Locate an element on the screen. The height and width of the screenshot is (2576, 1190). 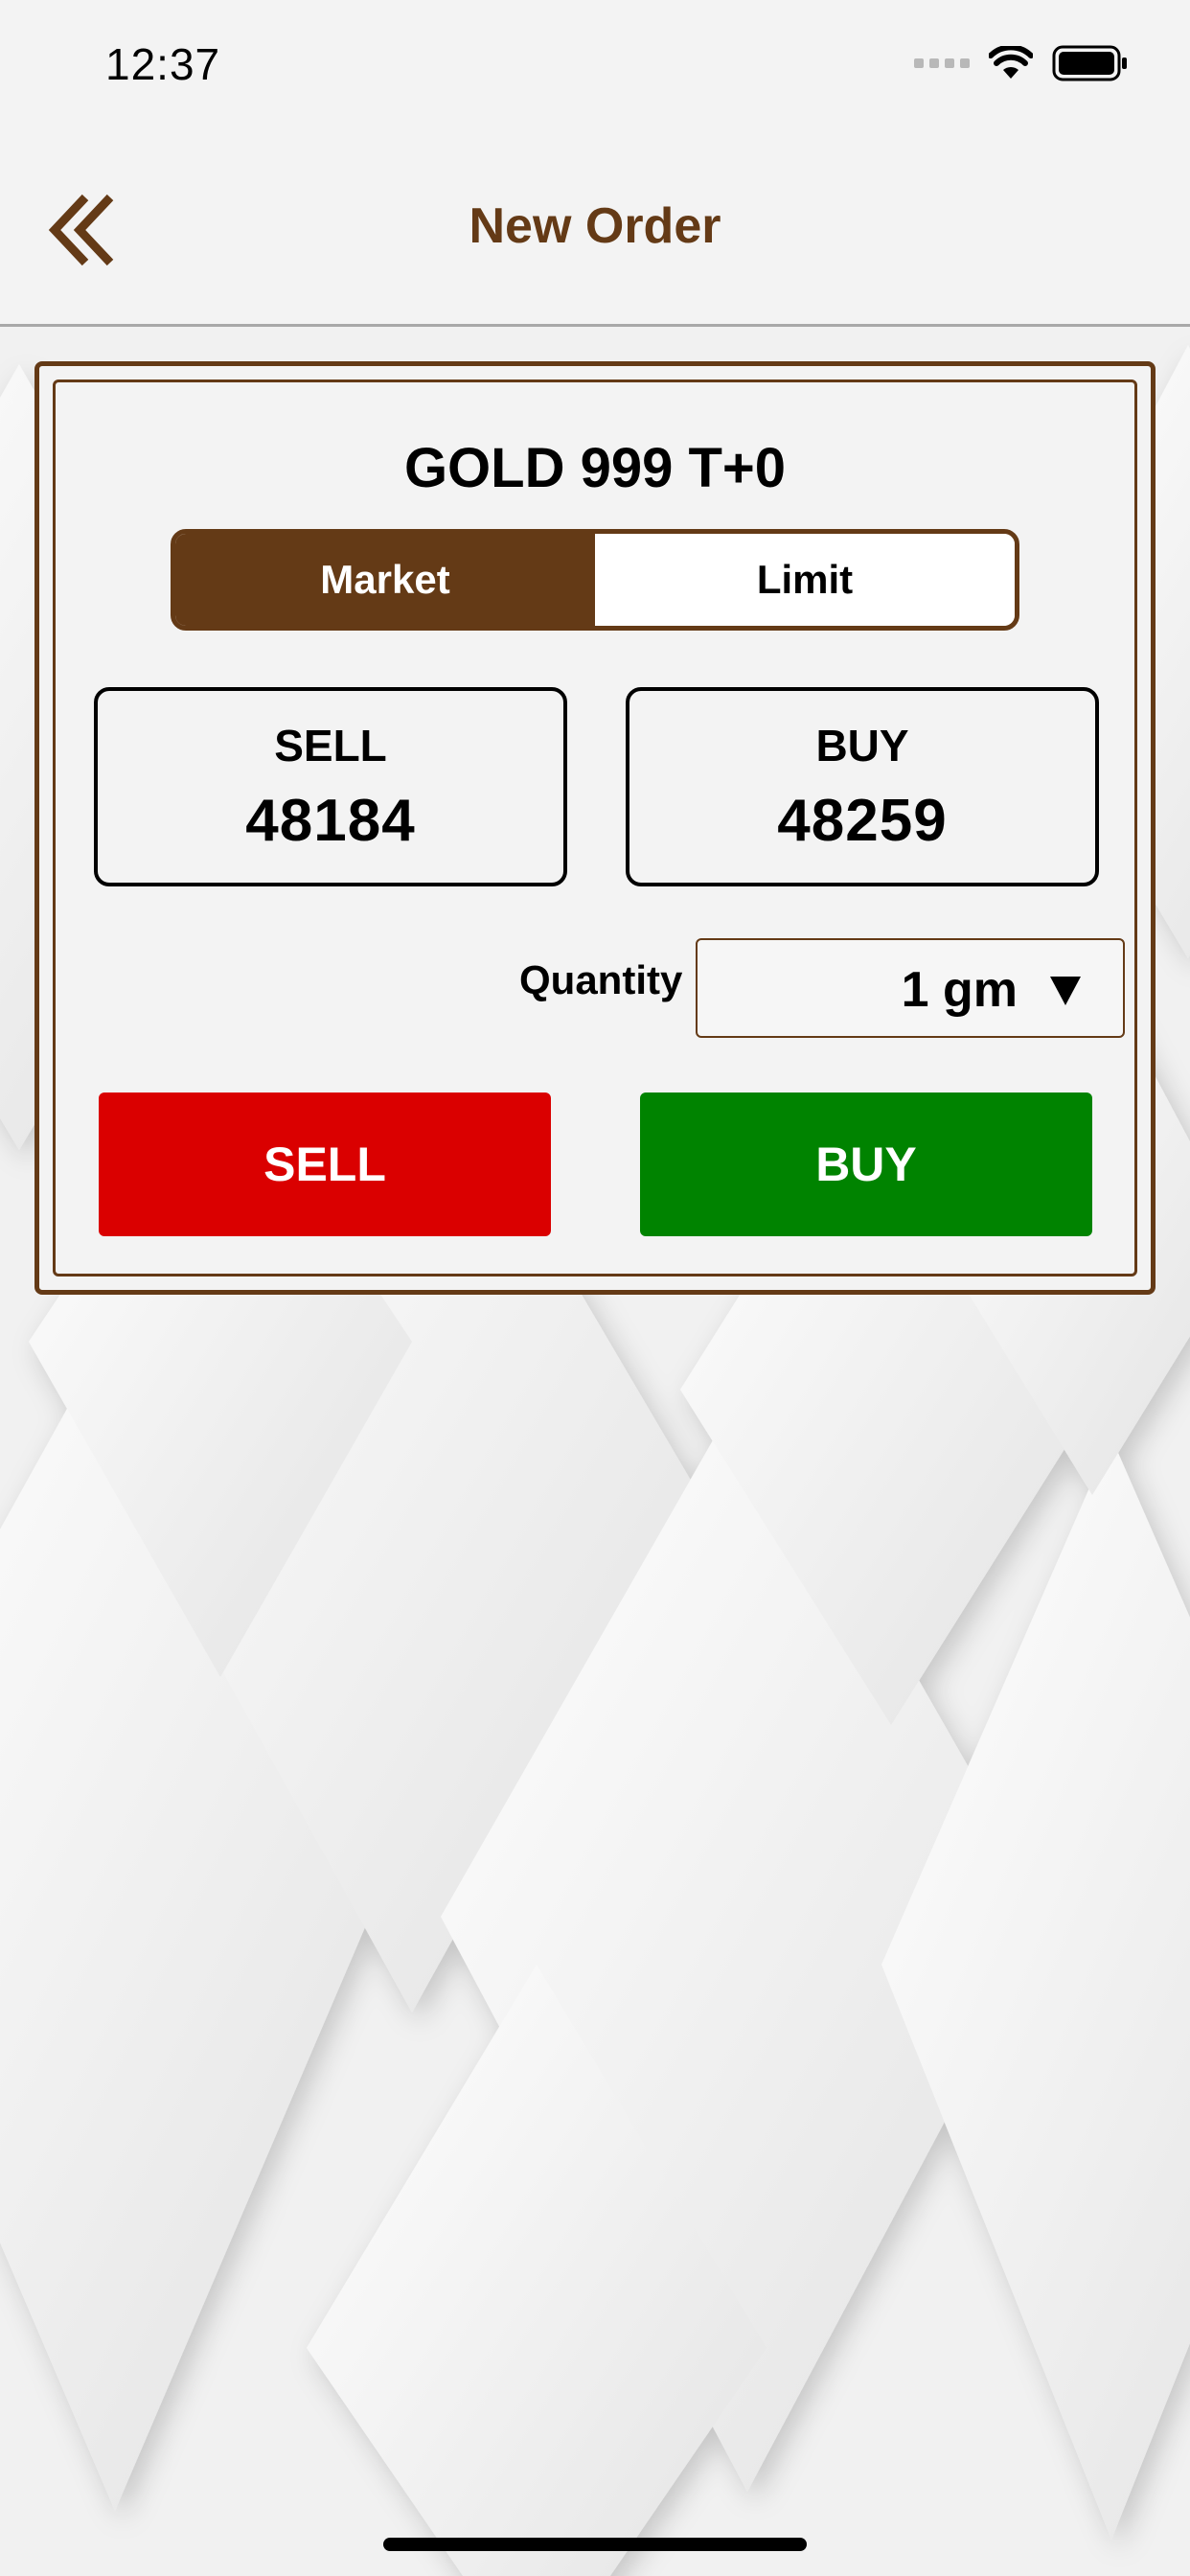
quantity-dropdown: 1 gm is located at coordinates (911, 988).